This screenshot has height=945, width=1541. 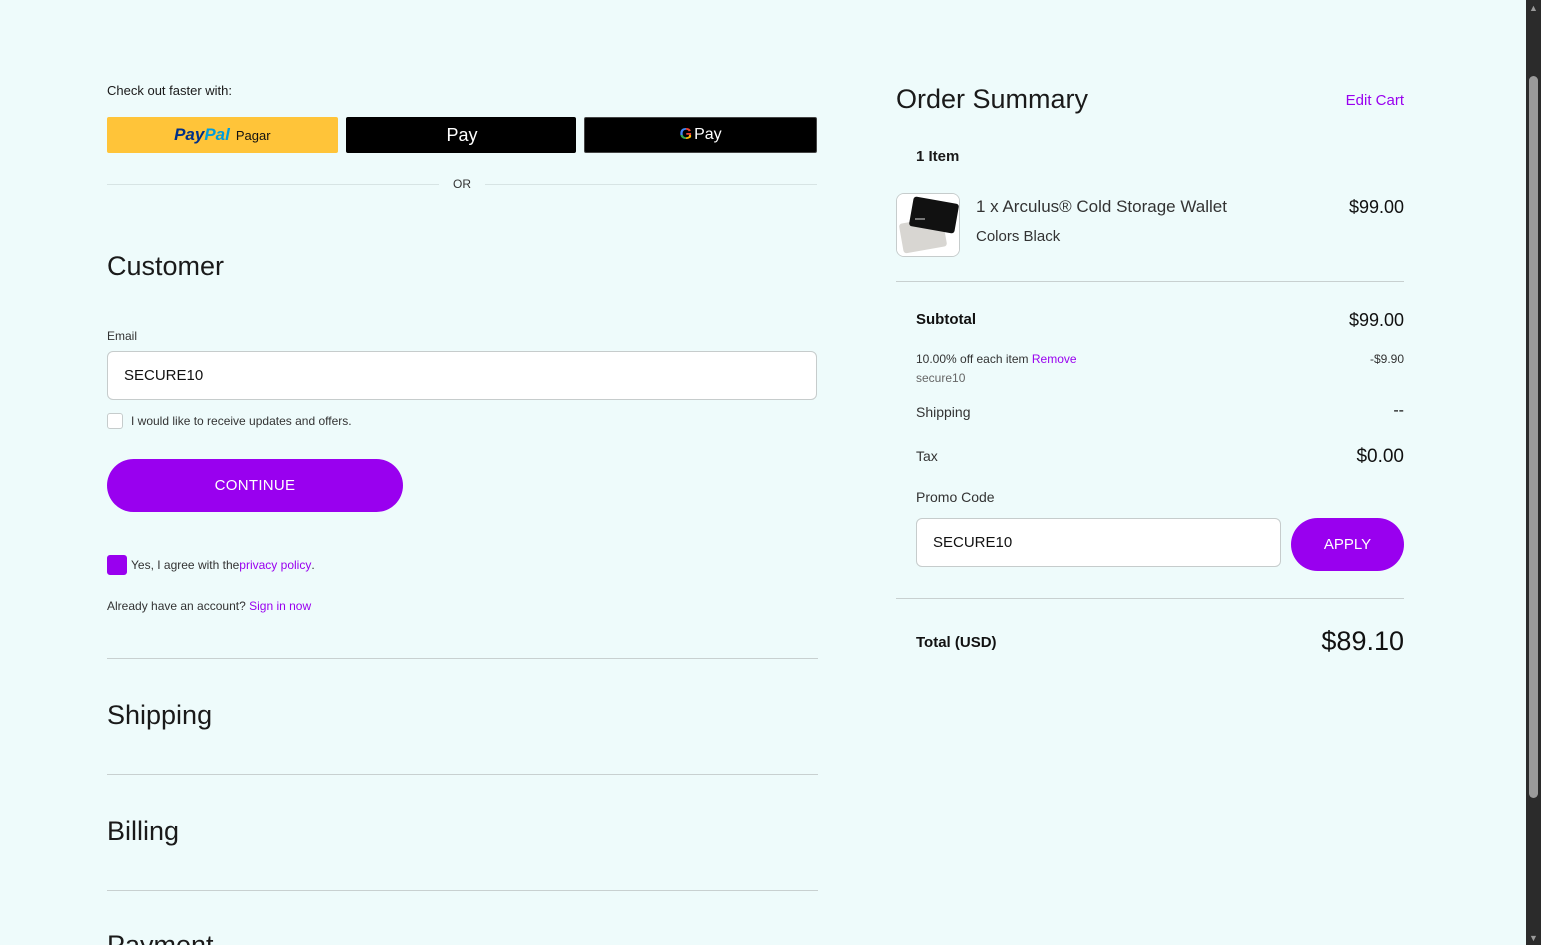 I want to click on scrollbar-thumb, so click(x=1533, y=437).